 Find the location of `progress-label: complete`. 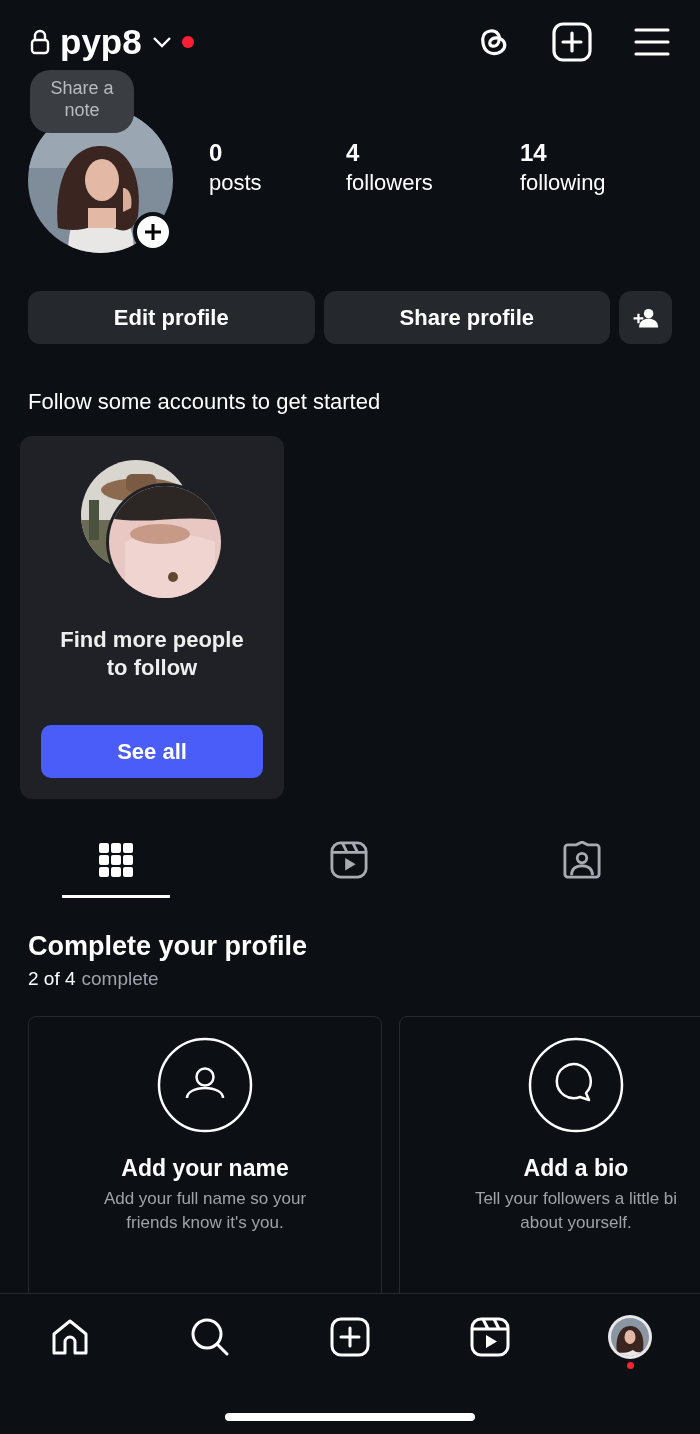

progress-label: complete is located at coordinates (120, 979).